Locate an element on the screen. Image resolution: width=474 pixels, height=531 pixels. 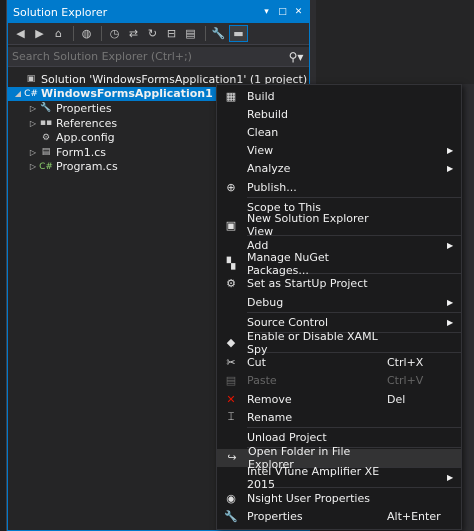
sync-icon: ⇄ is located at coordinates (133, 33).